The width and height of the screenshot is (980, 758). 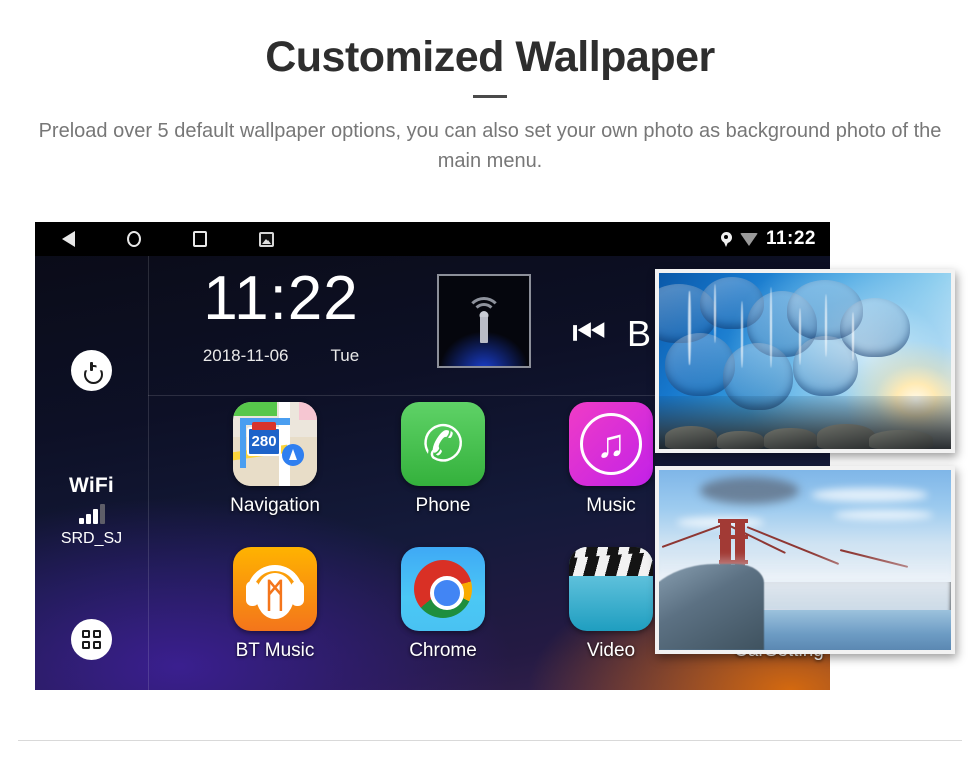 I want to click on home-icon, so click(x=134, y=239).